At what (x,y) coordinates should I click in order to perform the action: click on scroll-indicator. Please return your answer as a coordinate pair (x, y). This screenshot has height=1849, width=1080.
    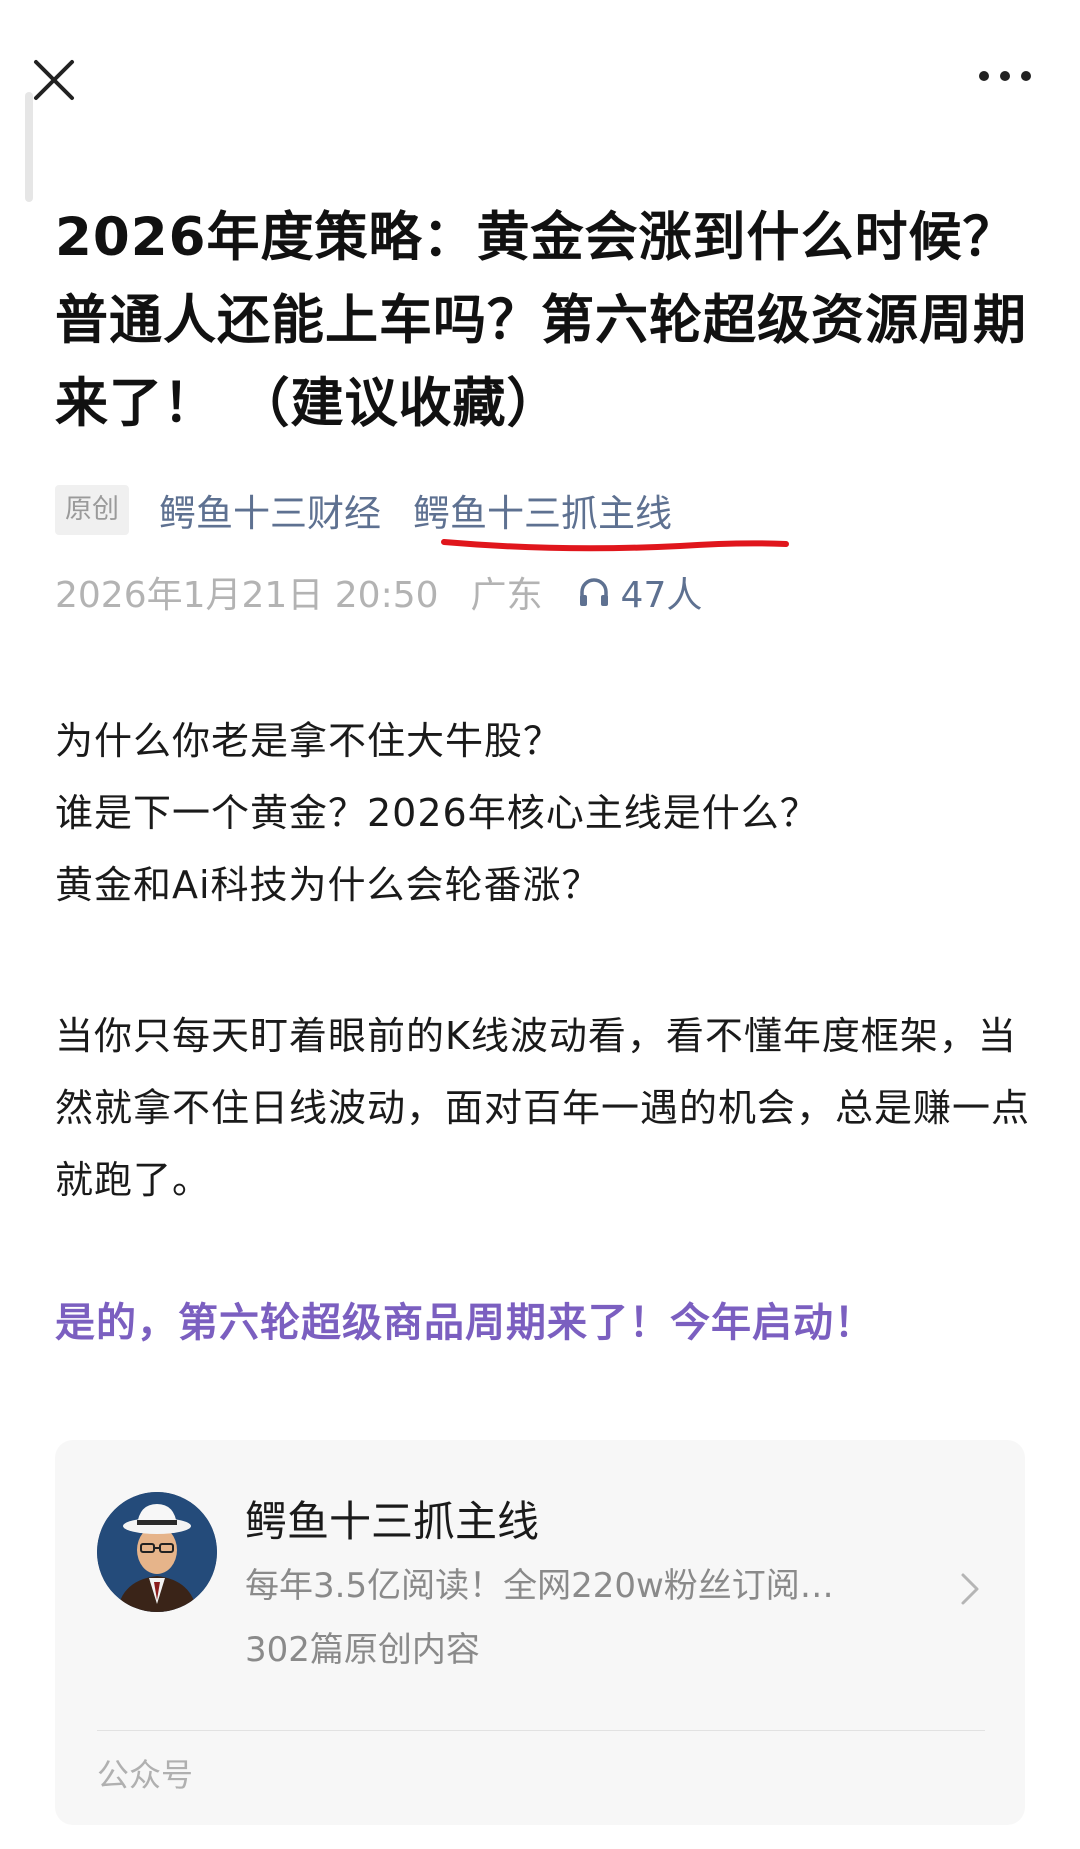
    Looking at the image, I should click on (29, 147).